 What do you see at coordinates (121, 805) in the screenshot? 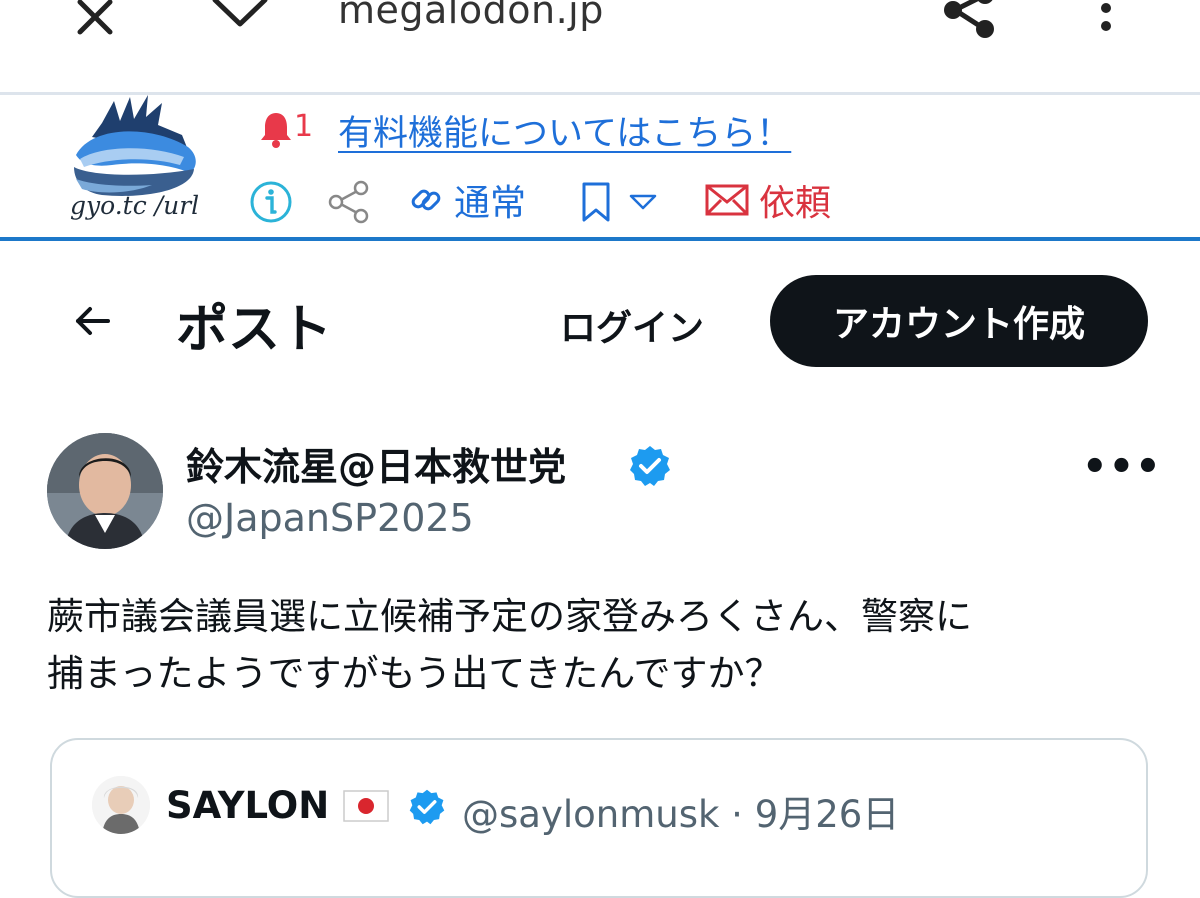
I see `quote-author-avatar` at bounding box center [121, 805].